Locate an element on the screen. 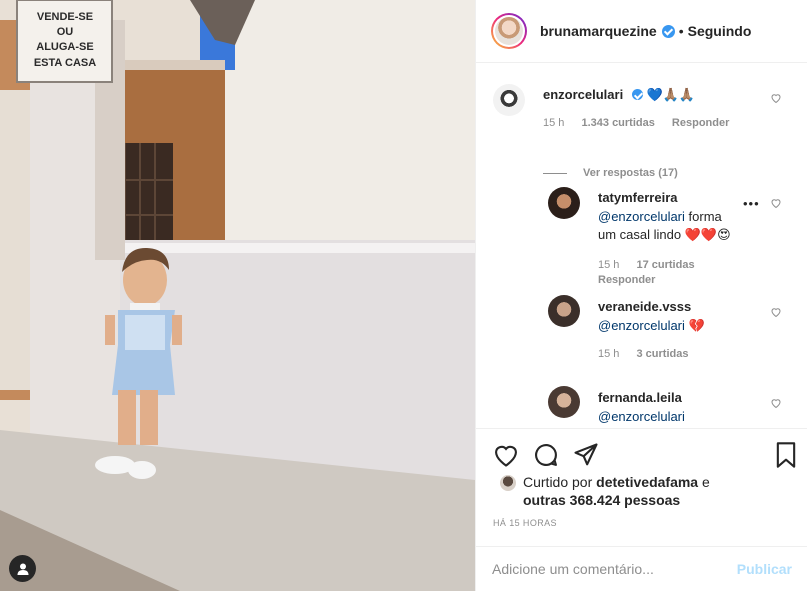  likes-user: detetivedafama is located at coordinates (647, 482).